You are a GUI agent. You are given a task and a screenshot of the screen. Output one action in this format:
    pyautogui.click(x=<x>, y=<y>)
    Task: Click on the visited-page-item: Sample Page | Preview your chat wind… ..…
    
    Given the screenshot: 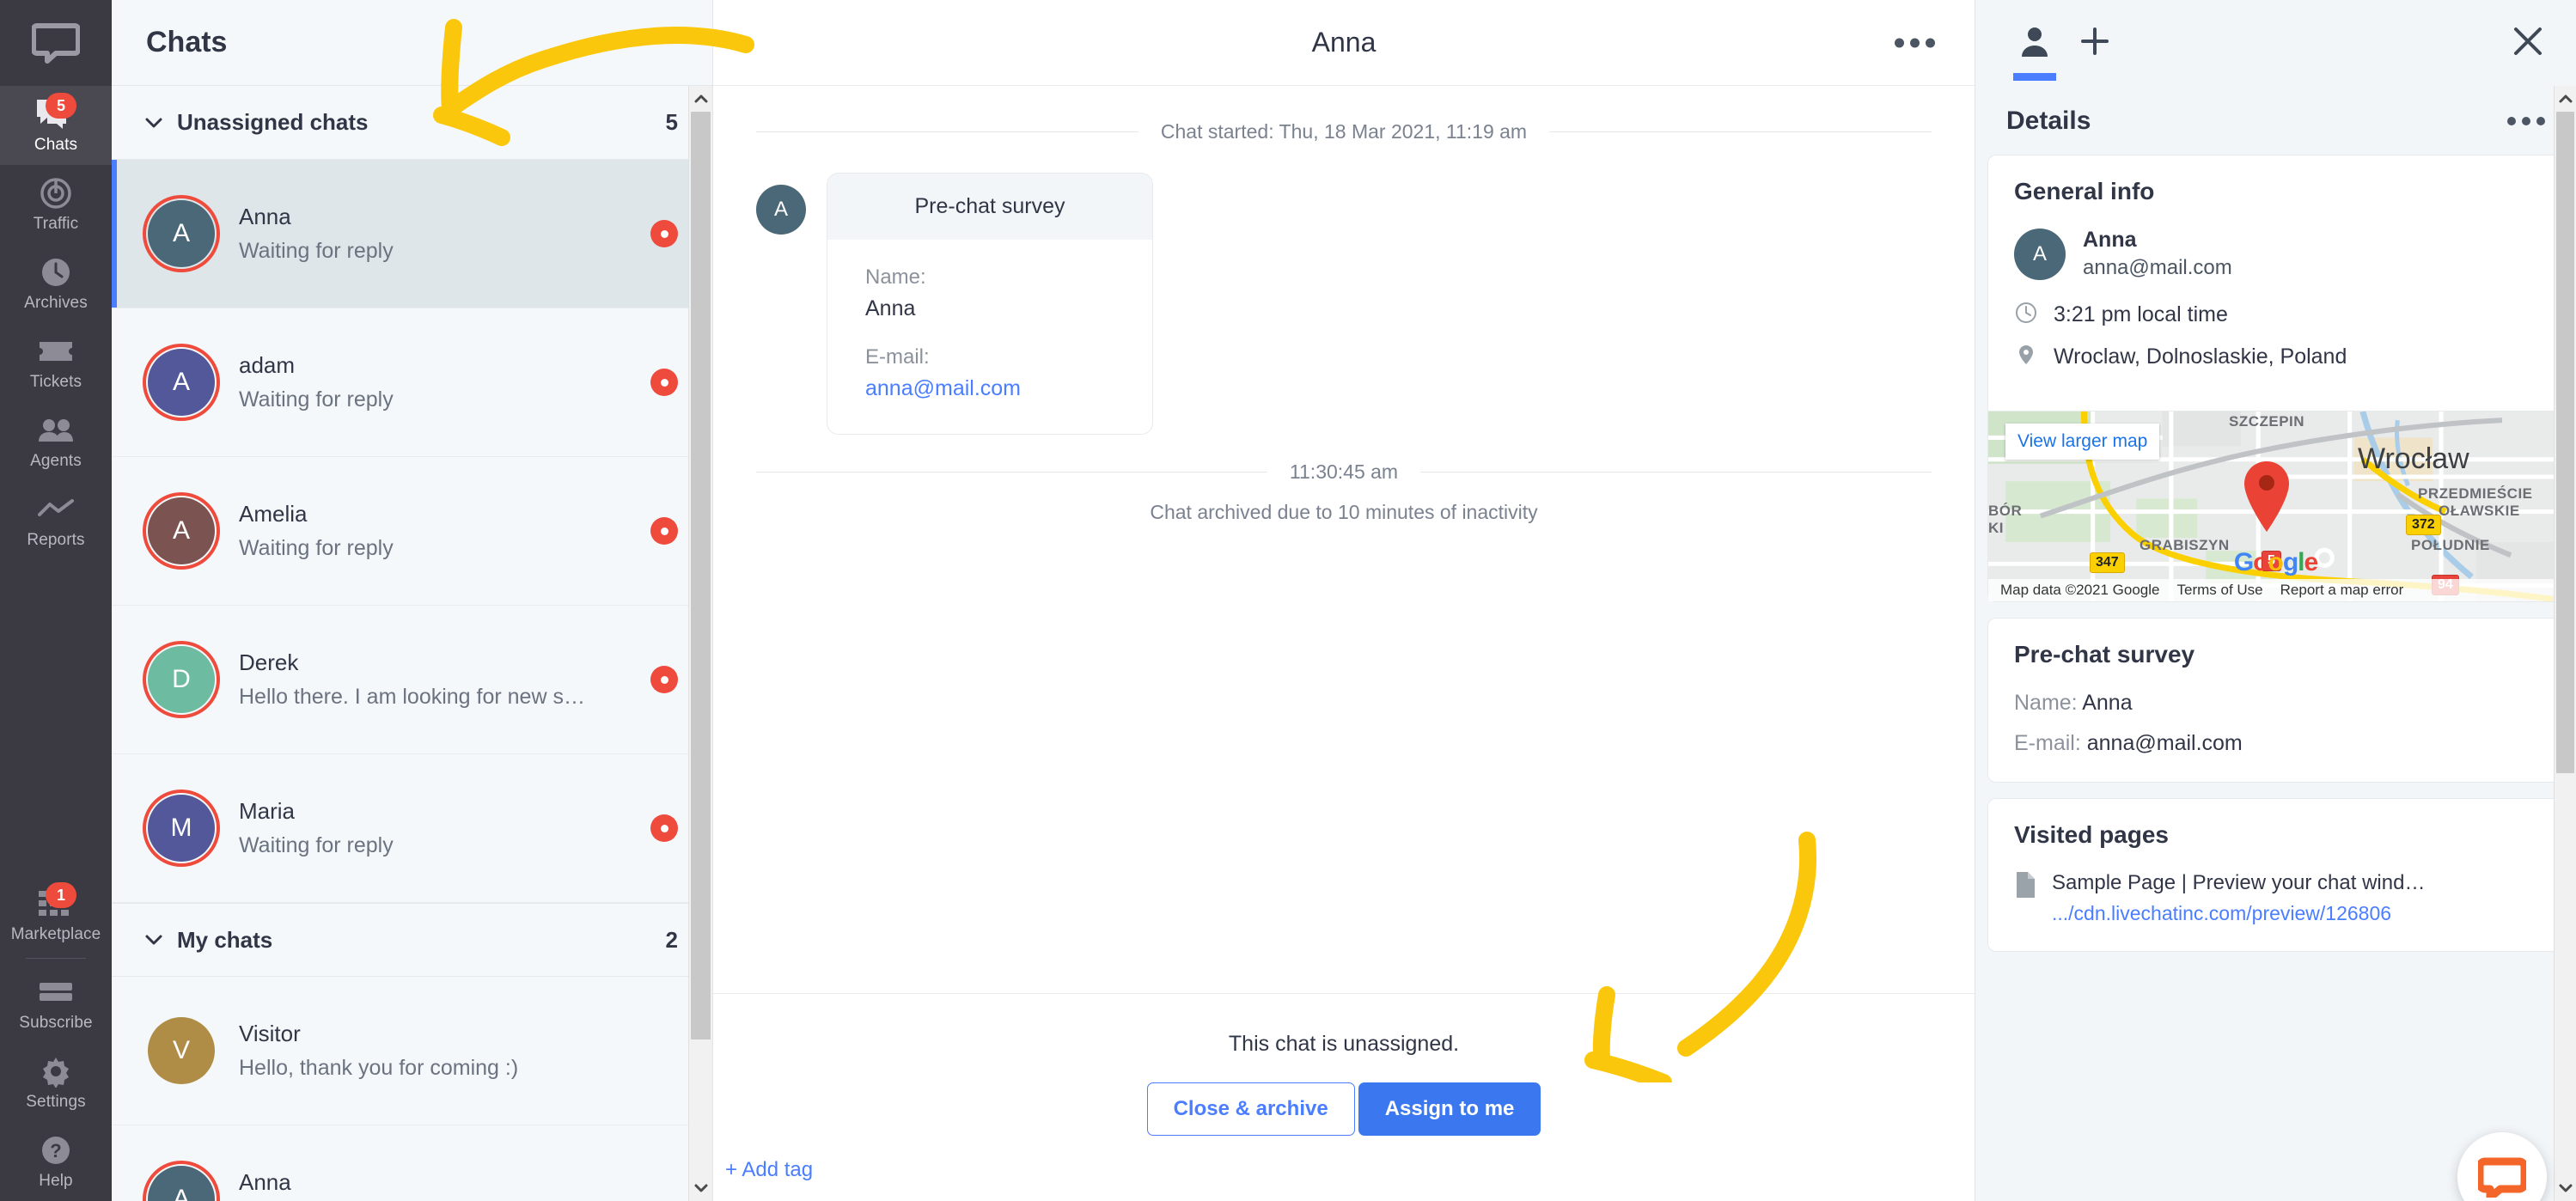 What is the action you would take?
    pyautogui.click(x=2275, y=898)
    